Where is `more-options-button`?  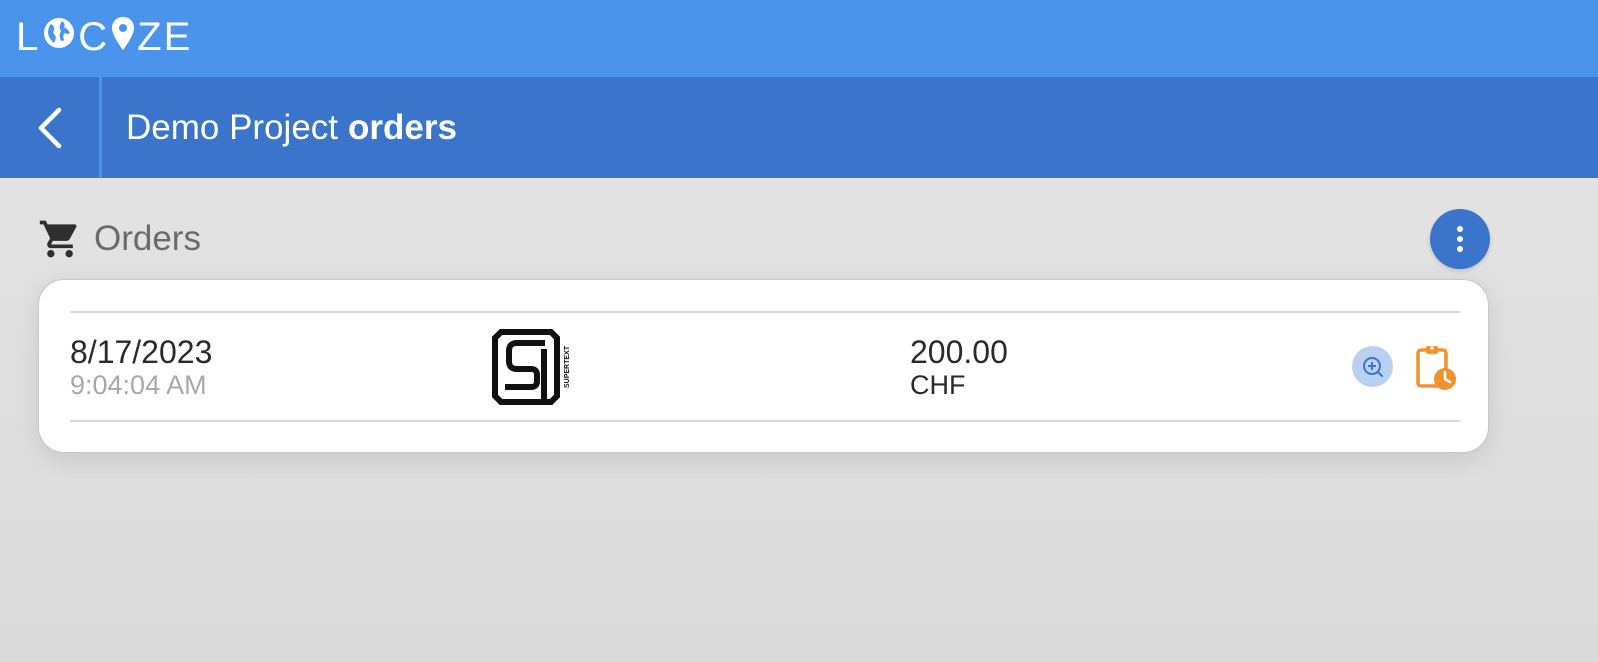 more-options-button is located at coordinates (1460, 239).